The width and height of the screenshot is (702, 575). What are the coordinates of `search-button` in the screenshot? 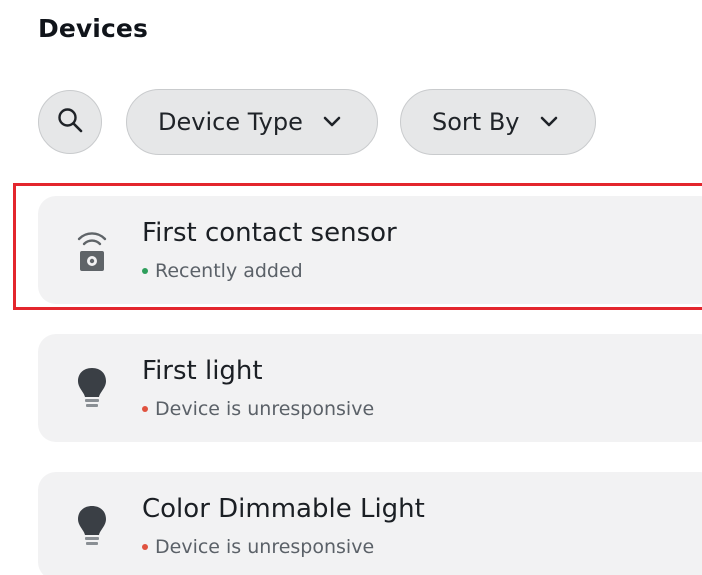 It's located at (70, 122).